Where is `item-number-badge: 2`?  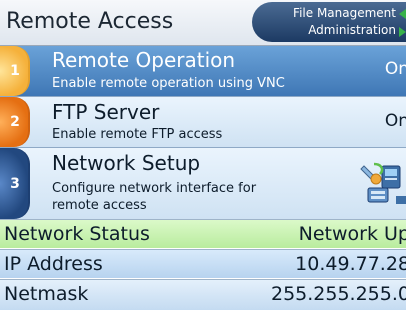 item-number-badge: 2 is located at coordinates (15, 122).